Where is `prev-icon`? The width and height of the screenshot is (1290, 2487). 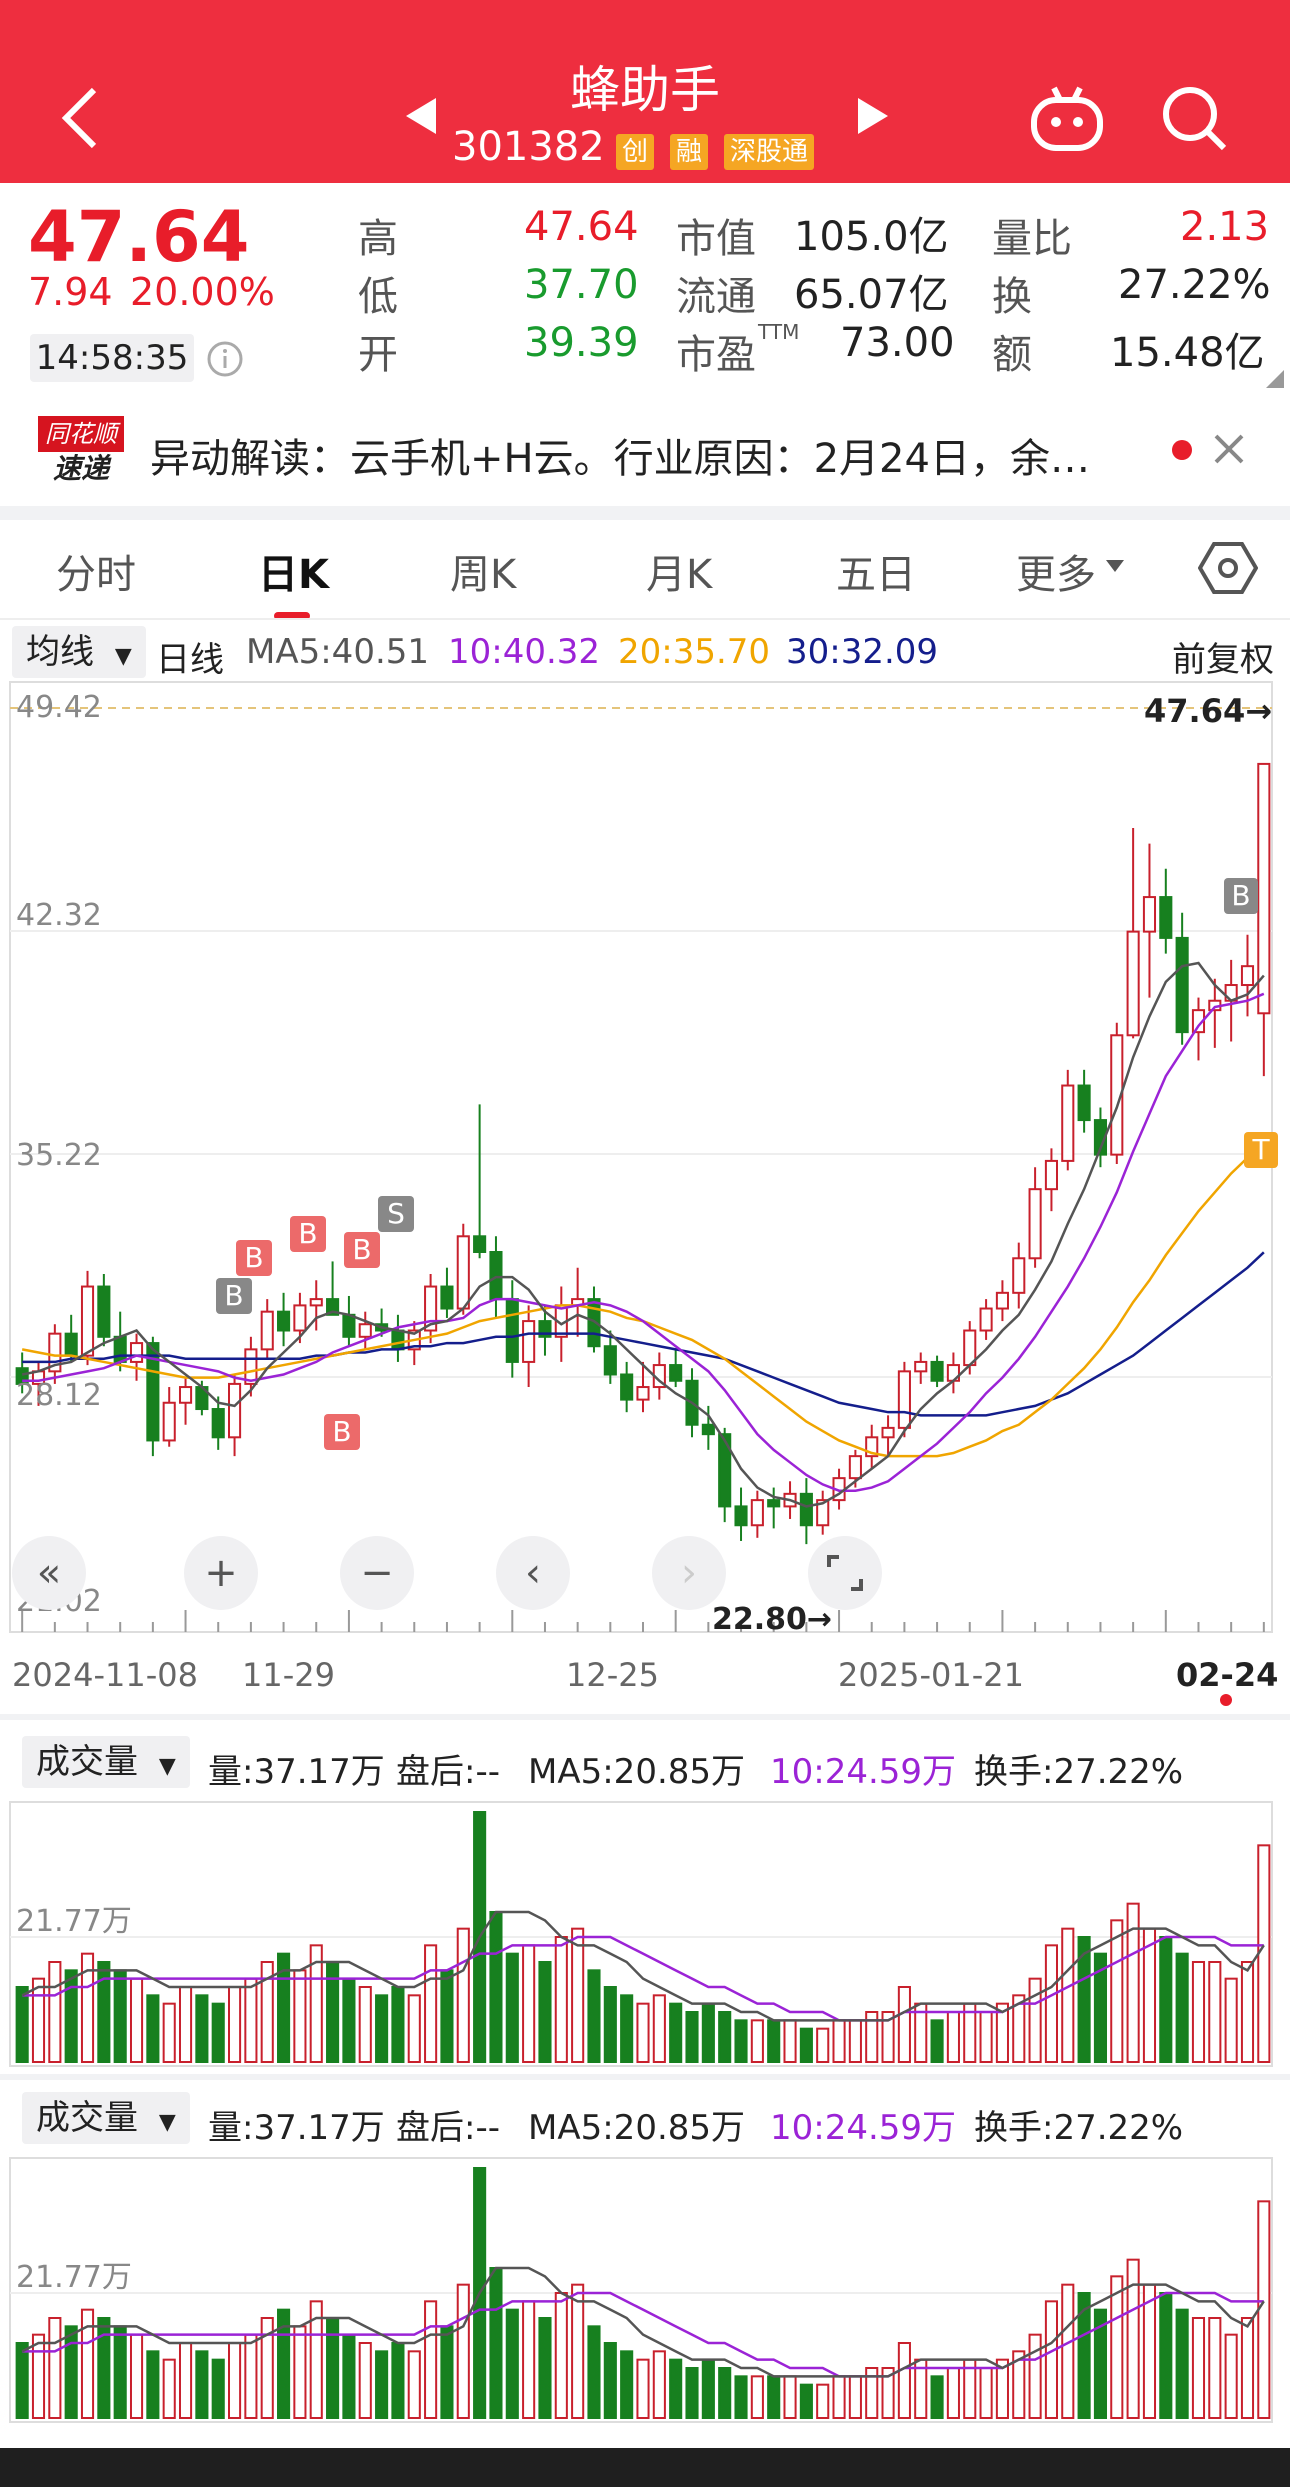
prev-icon is located at coordinates (421, 116).